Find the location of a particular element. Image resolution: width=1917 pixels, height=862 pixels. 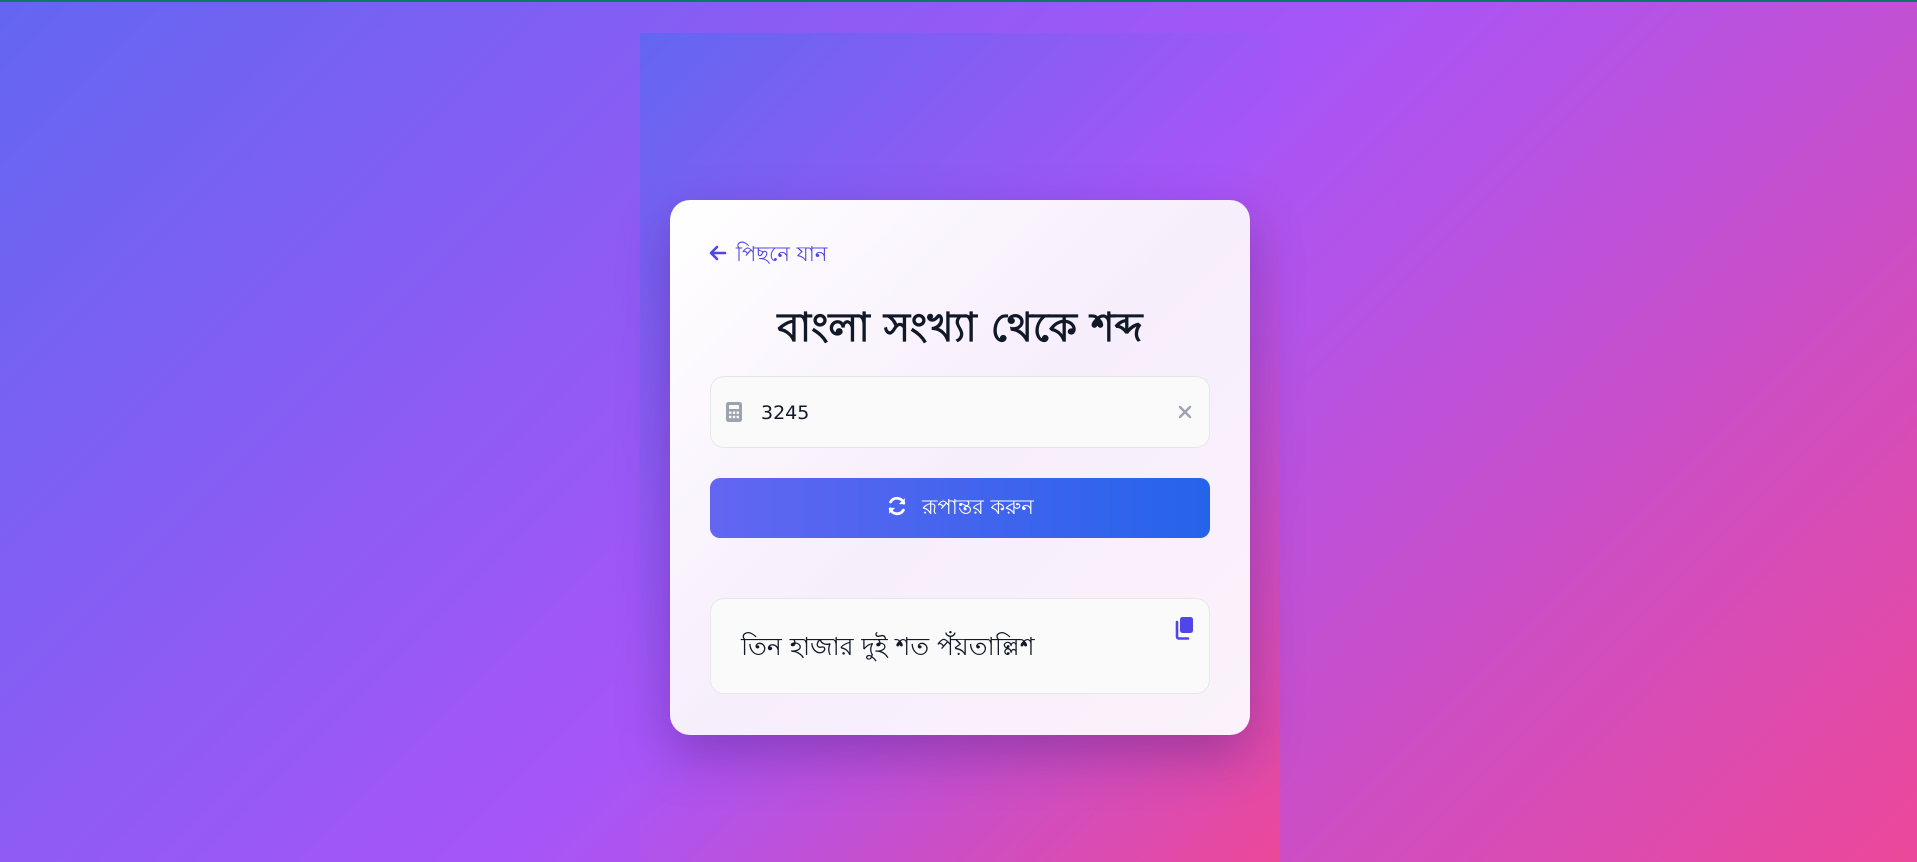

copy-icon is located at coordinates (1184, 630).